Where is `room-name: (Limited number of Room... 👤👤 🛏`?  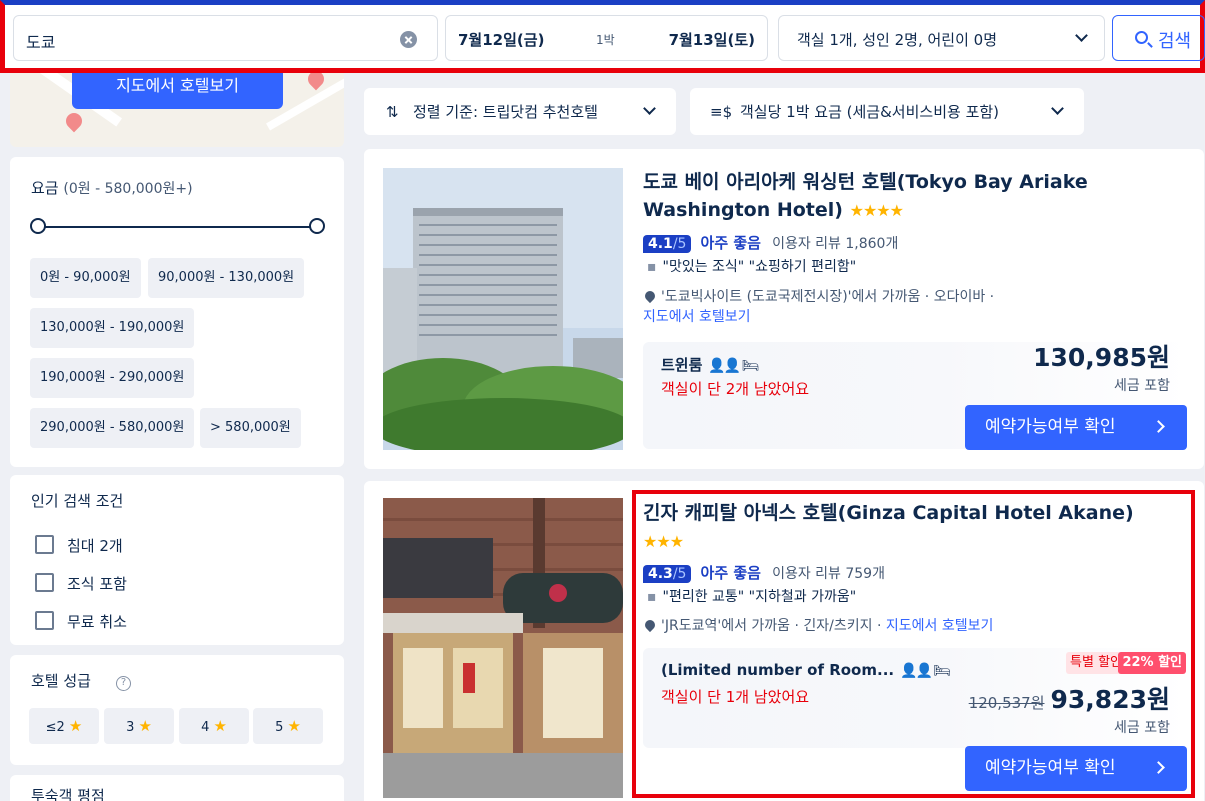 room-name: (Limited number of Room... 👤👤 🛏 is located at coordinates (806, 670).